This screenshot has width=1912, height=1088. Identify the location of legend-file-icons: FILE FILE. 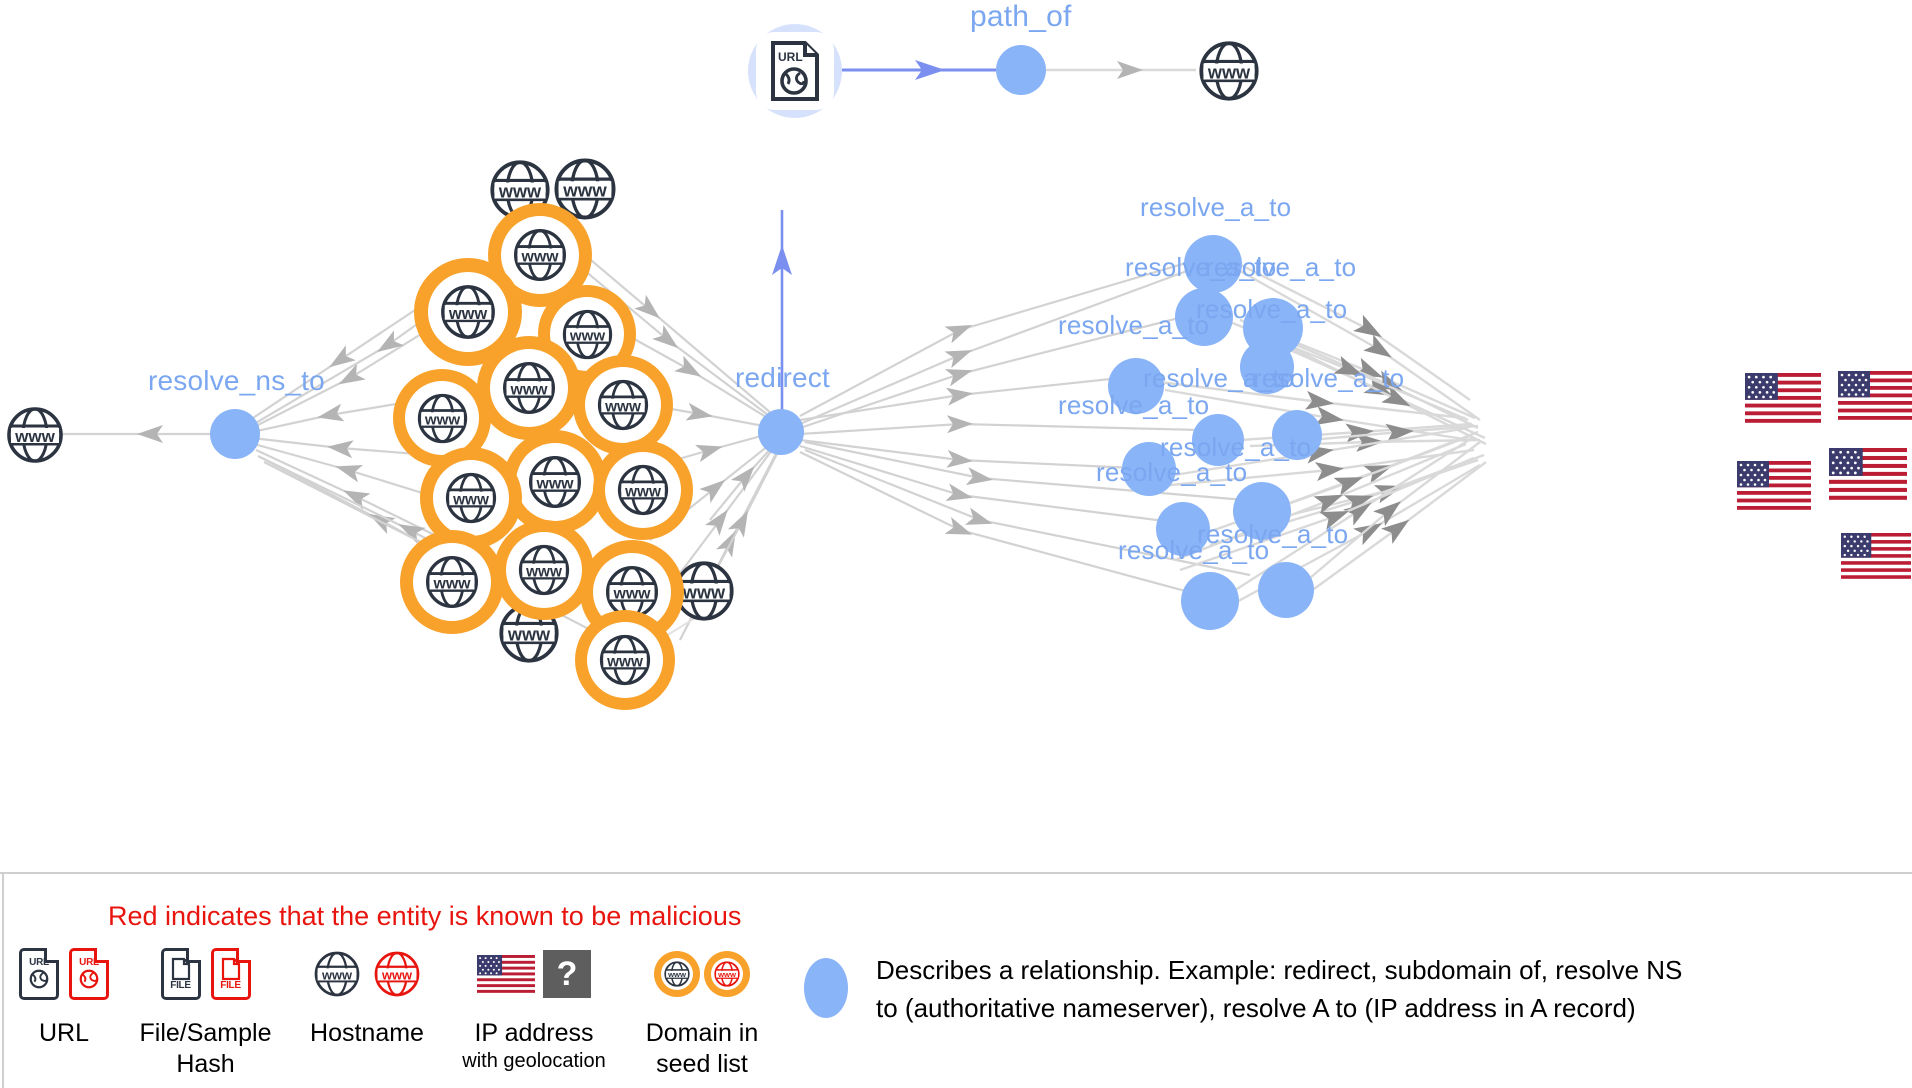
(205, 974).